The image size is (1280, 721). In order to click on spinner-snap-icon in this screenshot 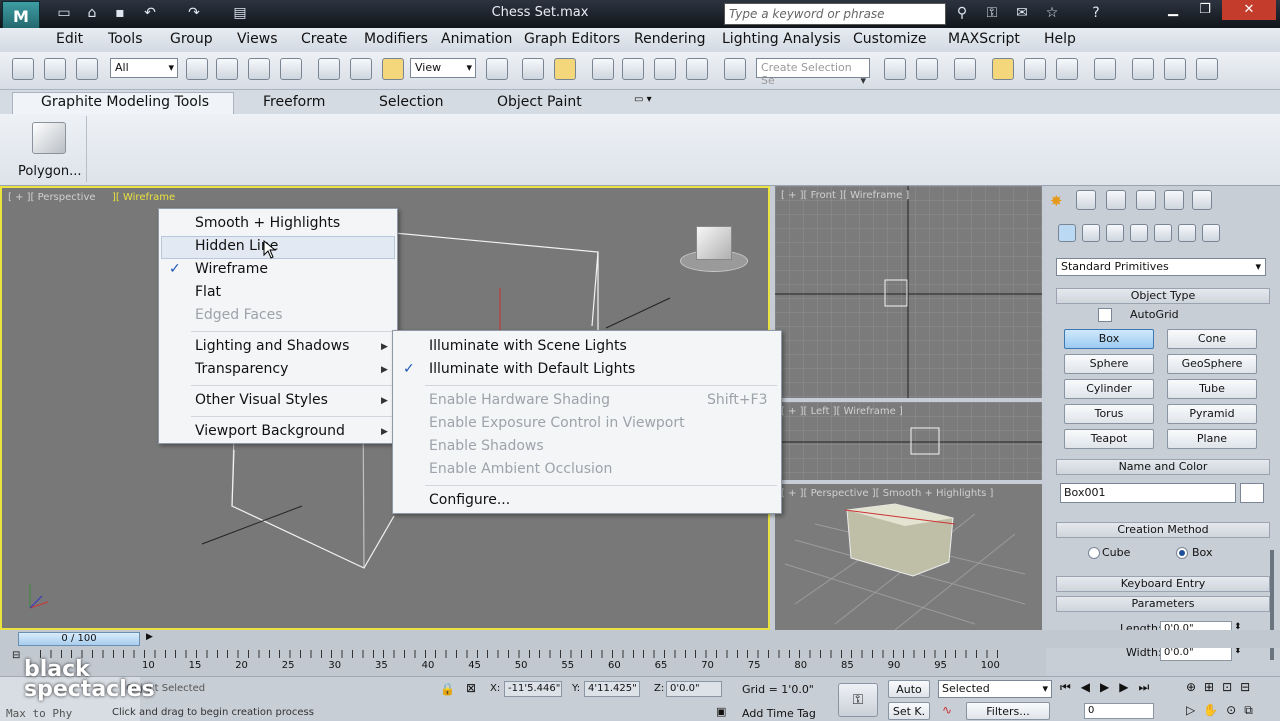, I will do `click(697, 69)`.